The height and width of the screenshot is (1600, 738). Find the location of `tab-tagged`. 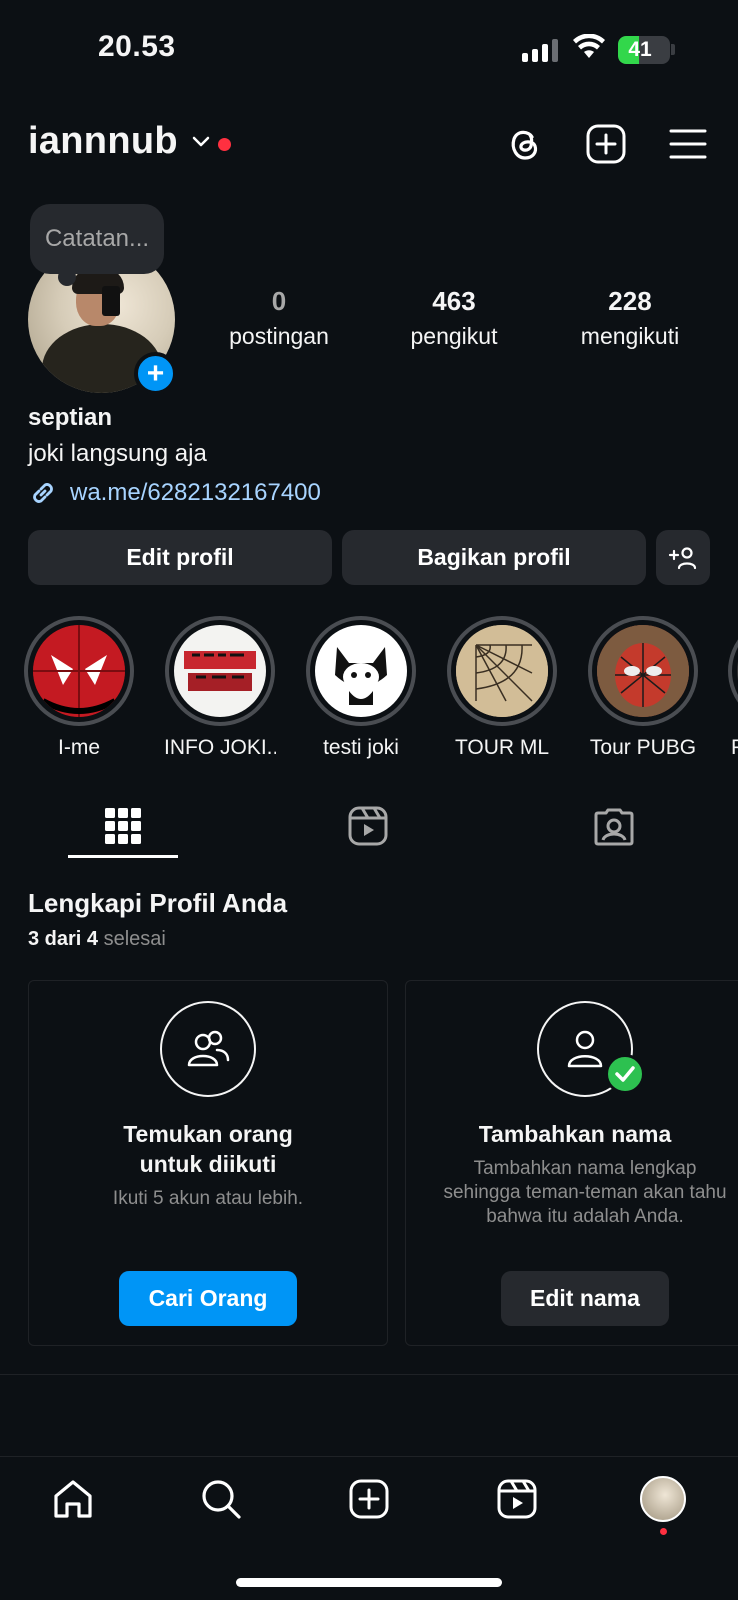

tab-tagged is located at coordinates (614, 826).